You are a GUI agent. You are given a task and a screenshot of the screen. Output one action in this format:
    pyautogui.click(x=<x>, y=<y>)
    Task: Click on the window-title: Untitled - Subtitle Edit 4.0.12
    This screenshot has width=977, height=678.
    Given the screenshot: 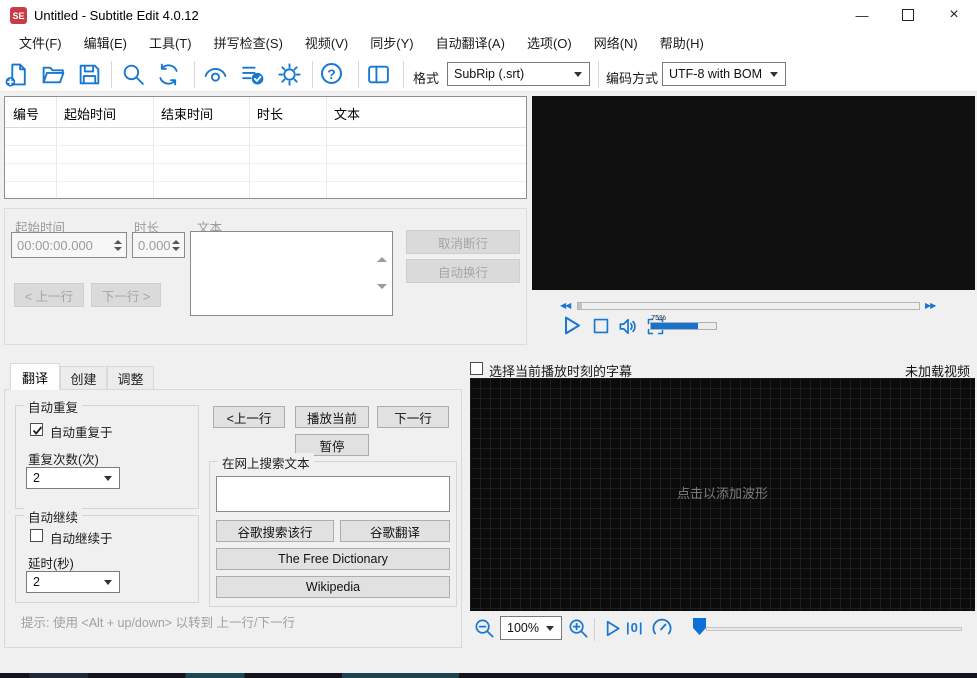 What is the action you would take?
    pyautogui.click(x=116, y=15)
    